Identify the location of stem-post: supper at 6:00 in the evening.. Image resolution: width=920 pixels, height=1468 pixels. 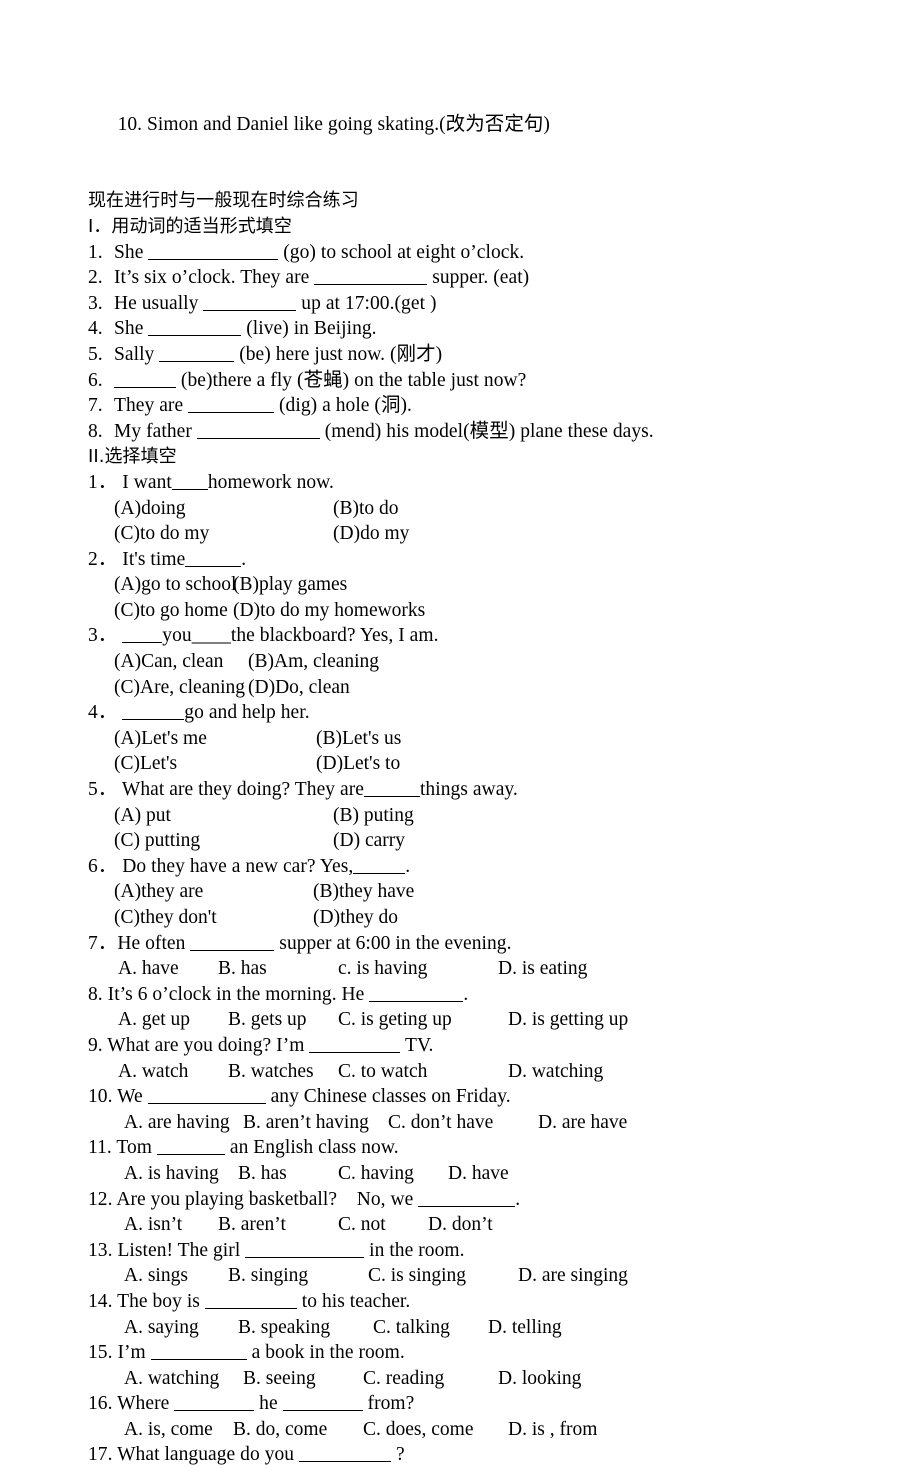
(393, 943).